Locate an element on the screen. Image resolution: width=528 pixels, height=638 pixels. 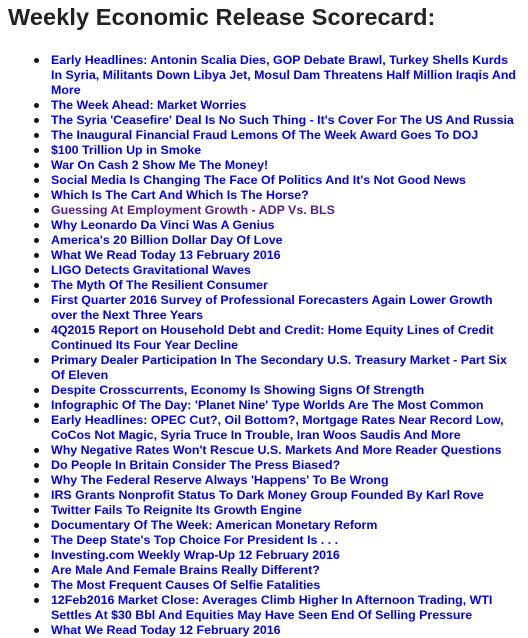
article-link: War On Cash 2 Show Me The Money! is located at coordinates (159, 165).